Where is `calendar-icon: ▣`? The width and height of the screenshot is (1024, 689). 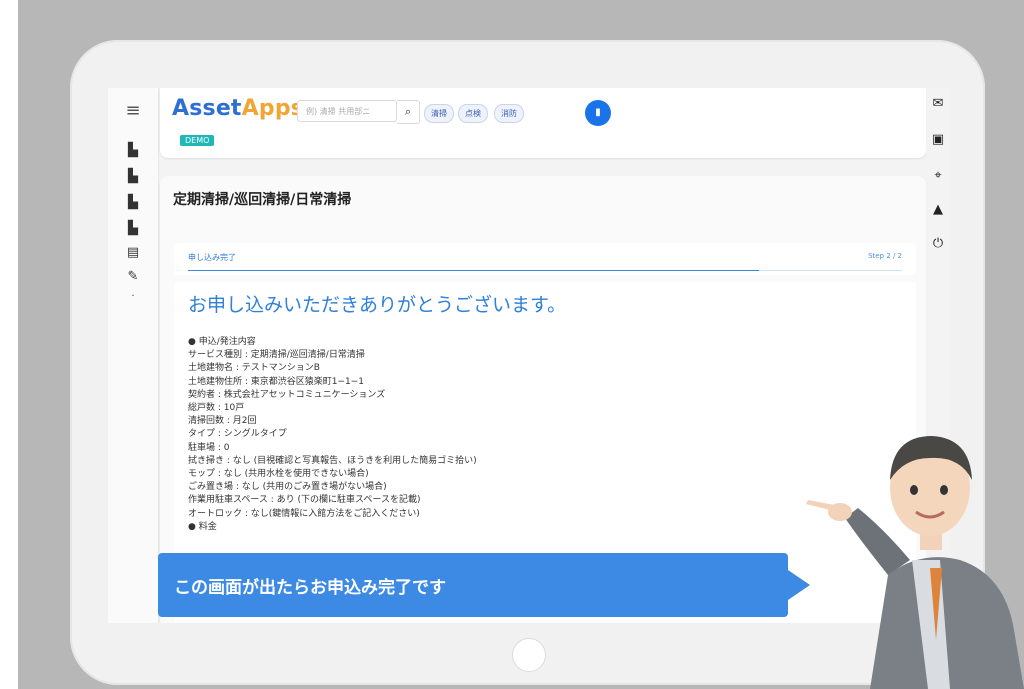
calendar-icon: ▣ is located at coordinates (938, 139).